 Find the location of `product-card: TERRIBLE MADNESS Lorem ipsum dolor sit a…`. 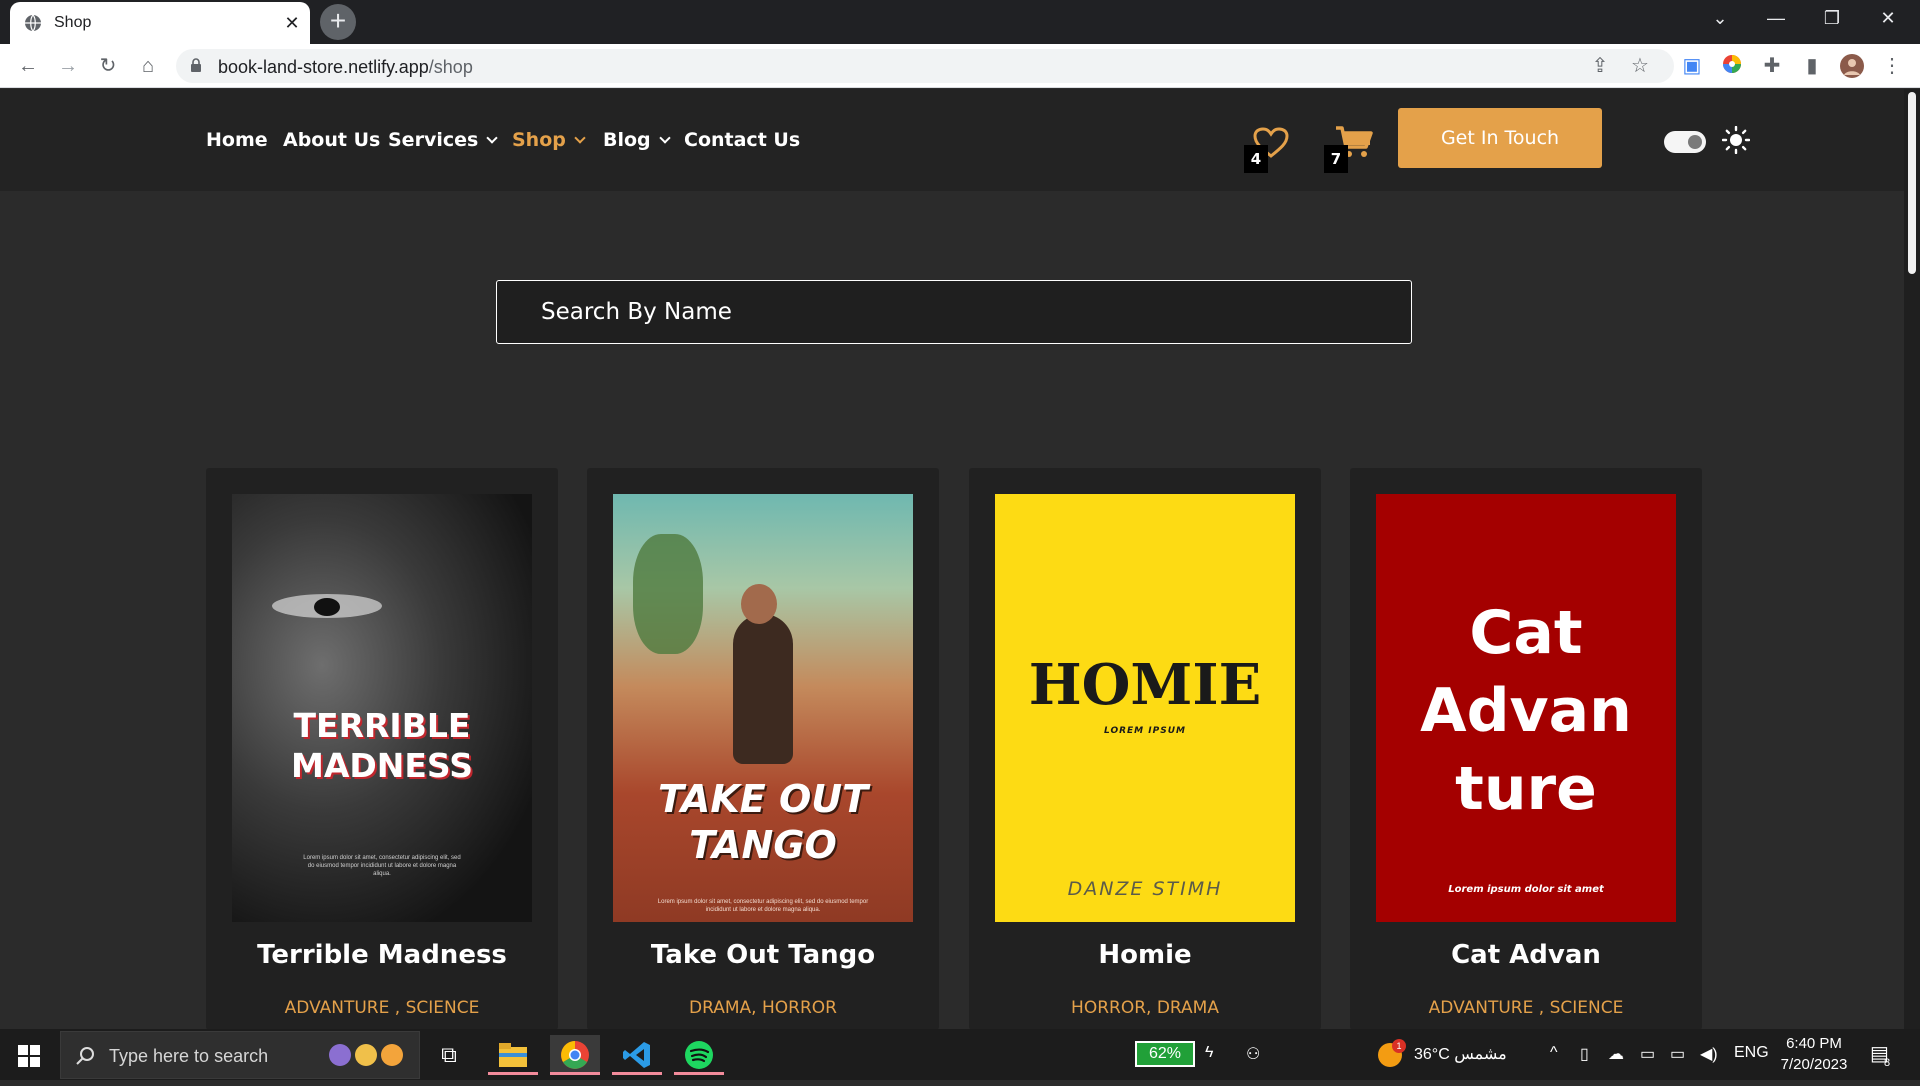

product-card: TERRIBLE MADNESS Lorem ipsum dolor sit a… is located at coordinates (382, 749).